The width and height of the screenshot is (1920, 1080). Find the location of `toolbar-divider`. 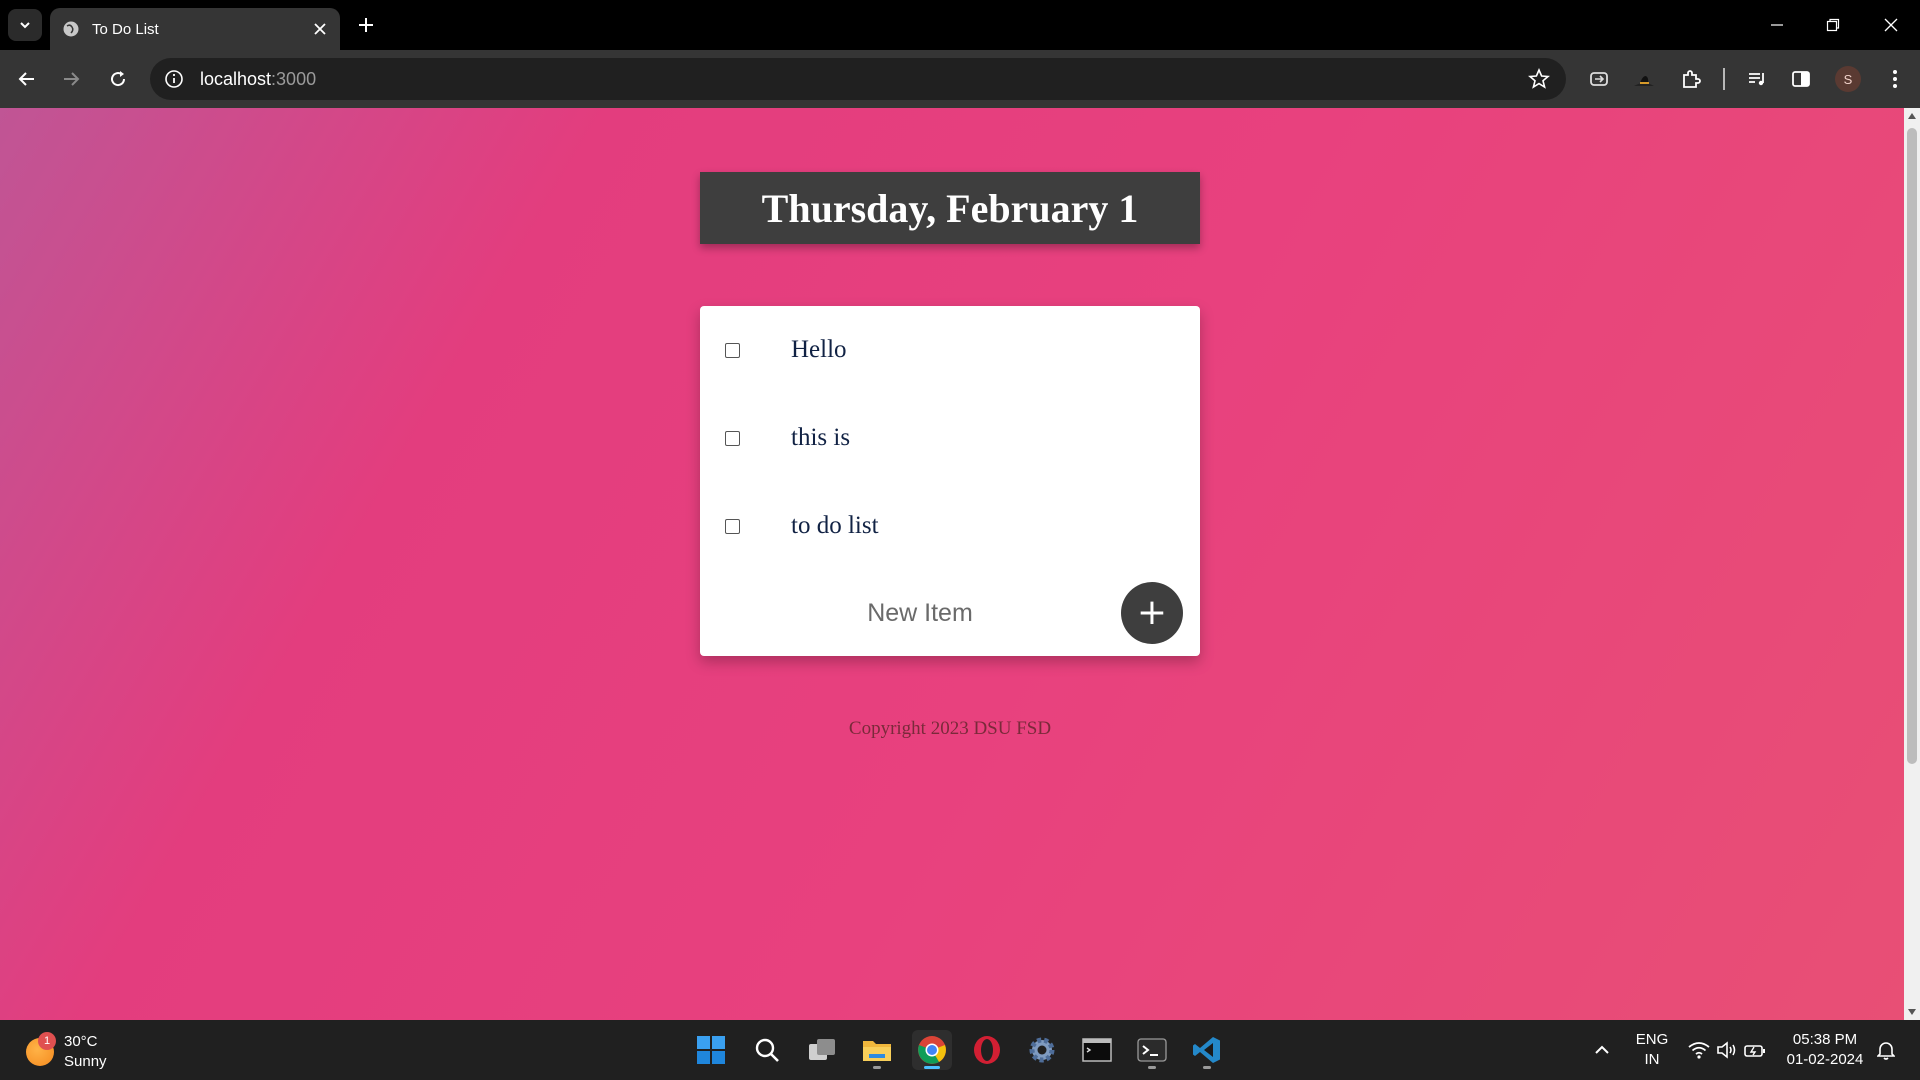

toolbar-divider is located at coordinates (1724, 79).